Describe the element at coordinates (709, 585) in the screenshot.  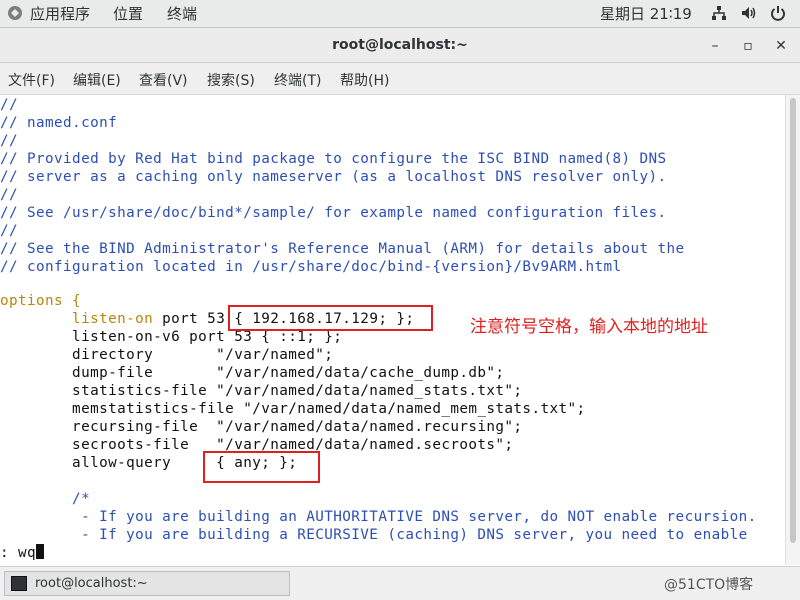
I see `watermark: @51CTO博客` at that location.